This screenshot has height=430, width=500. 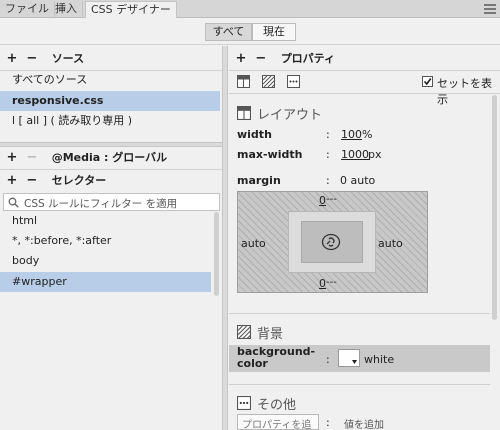 I want to click on width-value: 100, so click(x=351, y=134).